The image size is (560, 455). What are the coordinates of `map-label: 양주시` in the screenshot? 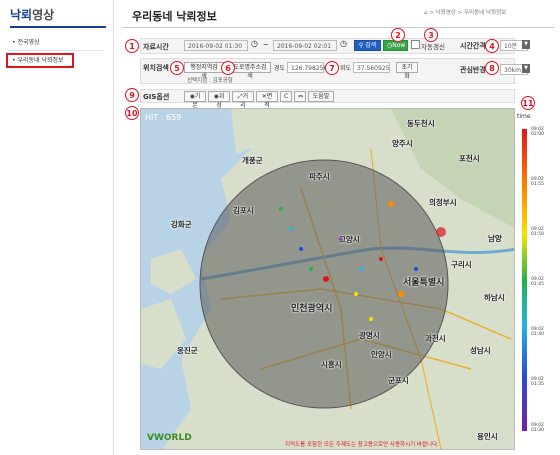 It's located at (402, 143).